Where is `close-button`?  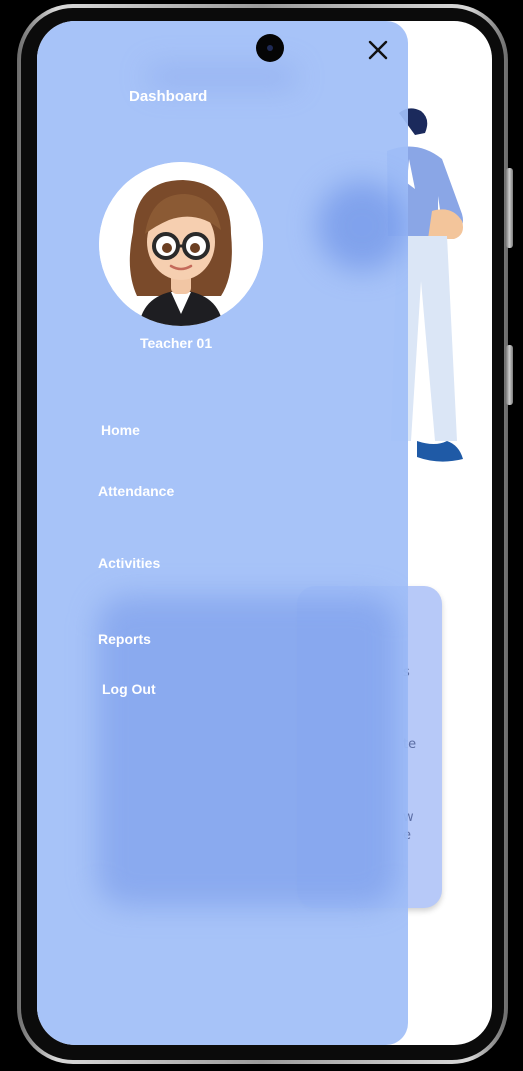 close-button is located at coordinates (378, 50).